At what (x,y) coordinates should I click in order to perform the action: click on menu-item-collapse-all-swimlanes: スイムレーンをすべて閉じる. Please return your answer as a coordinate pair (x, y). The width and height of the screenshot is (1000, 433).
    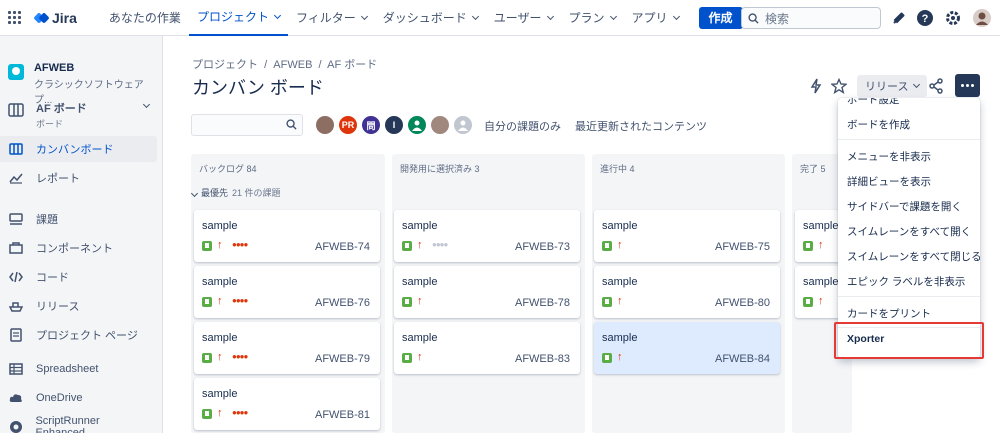
    Looking at the image, I should click on (909, 256).